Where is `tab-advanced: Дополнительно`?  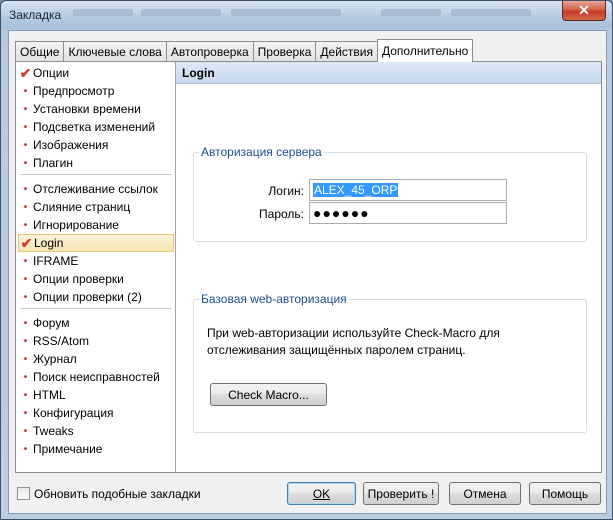
tab-advanced: Дополнительно is located at coordinates (425, 50).